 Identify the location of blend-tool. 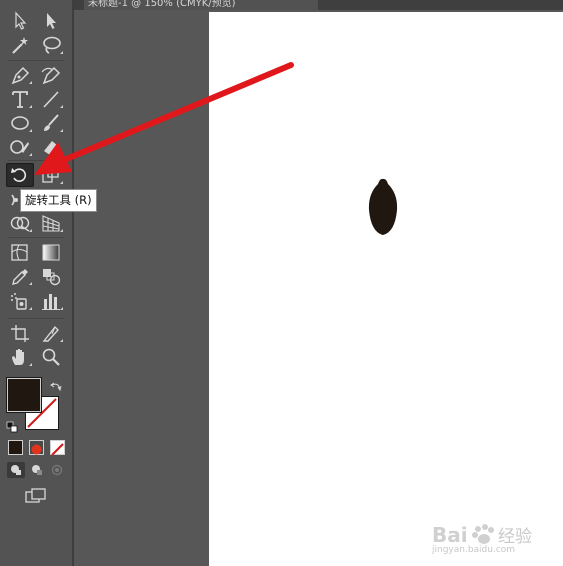
(51, 276).